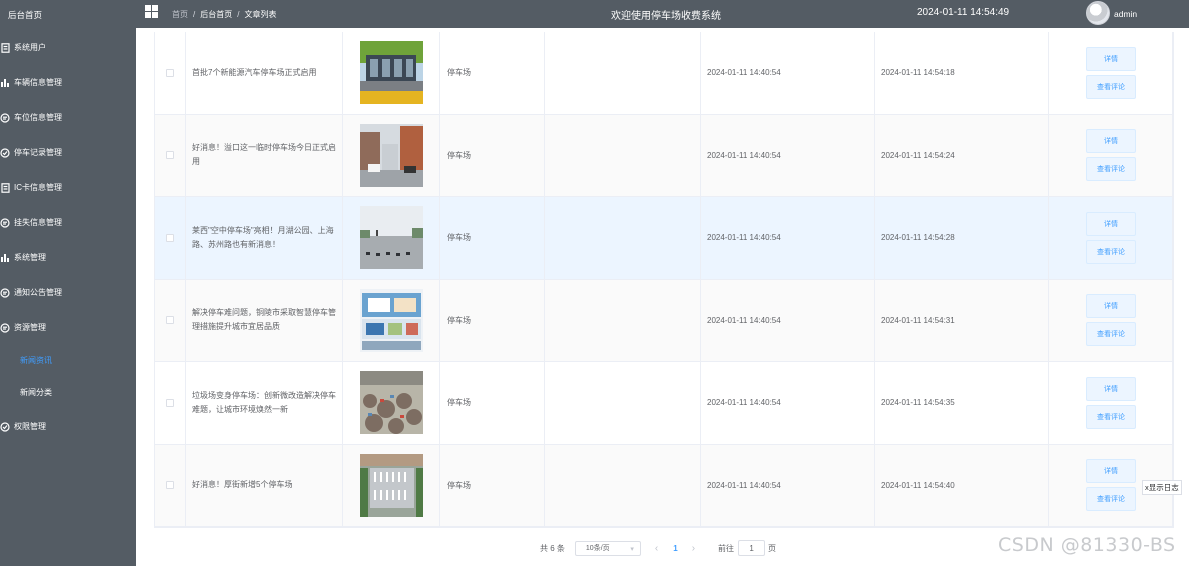 The width and height of the screenshot is (1189, 566). What do you see at coordinates (68, 257) in the screenshot?
I see `sidebar-item-6: 系统管理` at bounding box center [68, 257].